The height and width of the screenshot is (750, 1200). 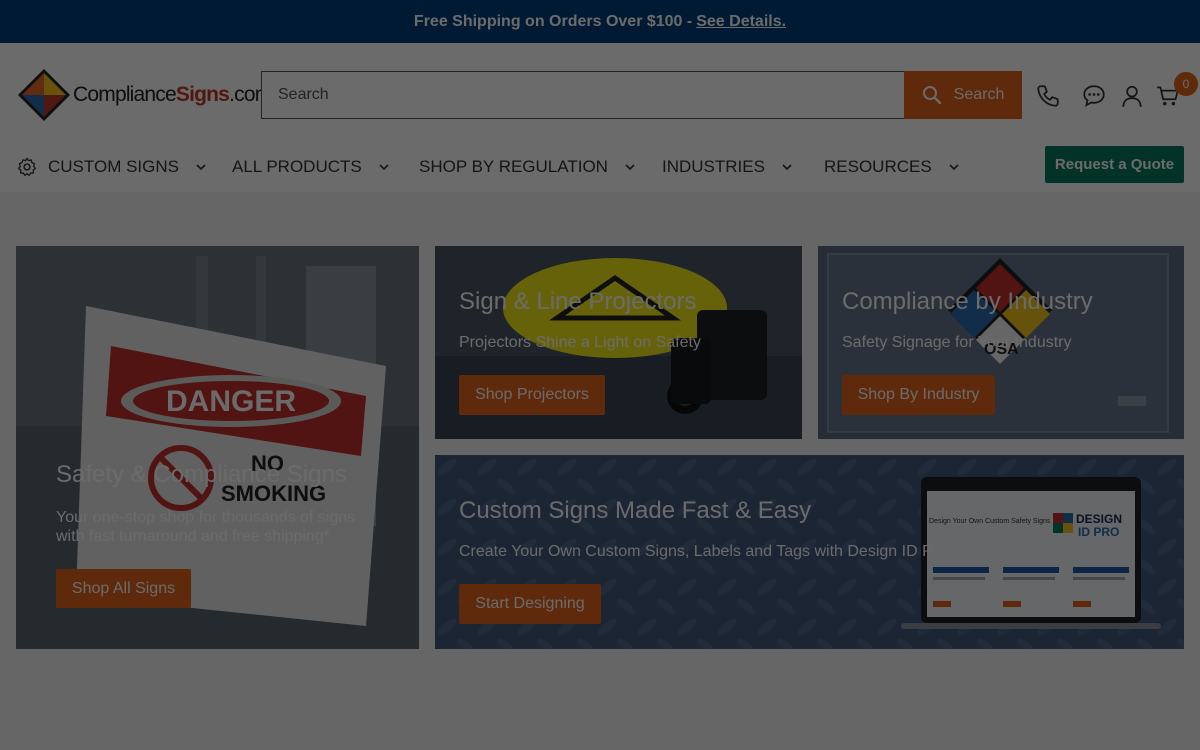 I want to click on svg-text: DANGER, so click(x=231, y=401).